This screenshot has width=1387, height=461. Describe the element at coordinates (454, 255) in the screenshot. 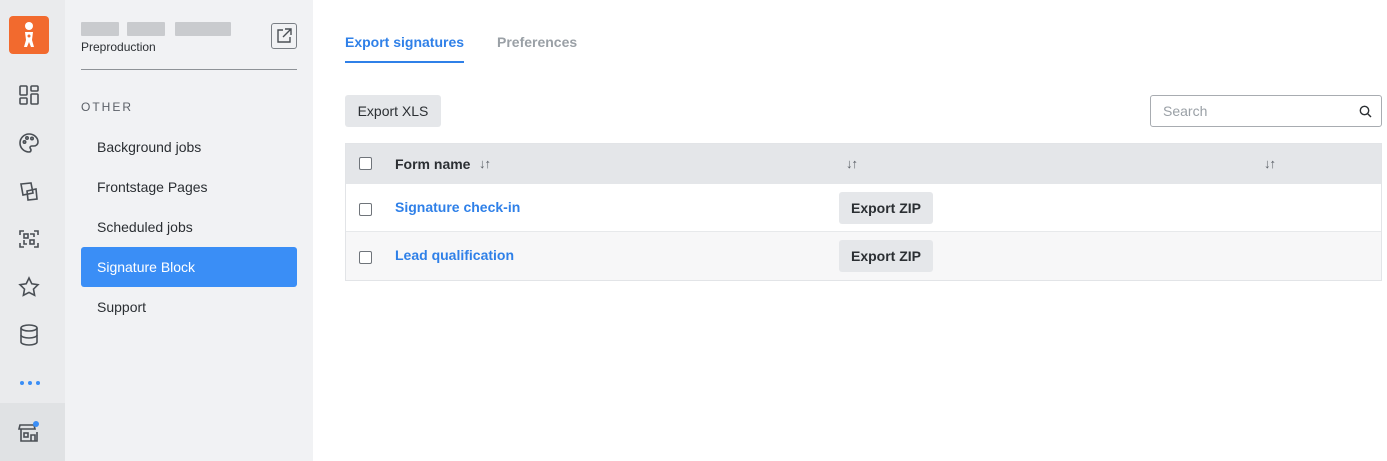

I see `form-name-link: Lead qualification` at that location.